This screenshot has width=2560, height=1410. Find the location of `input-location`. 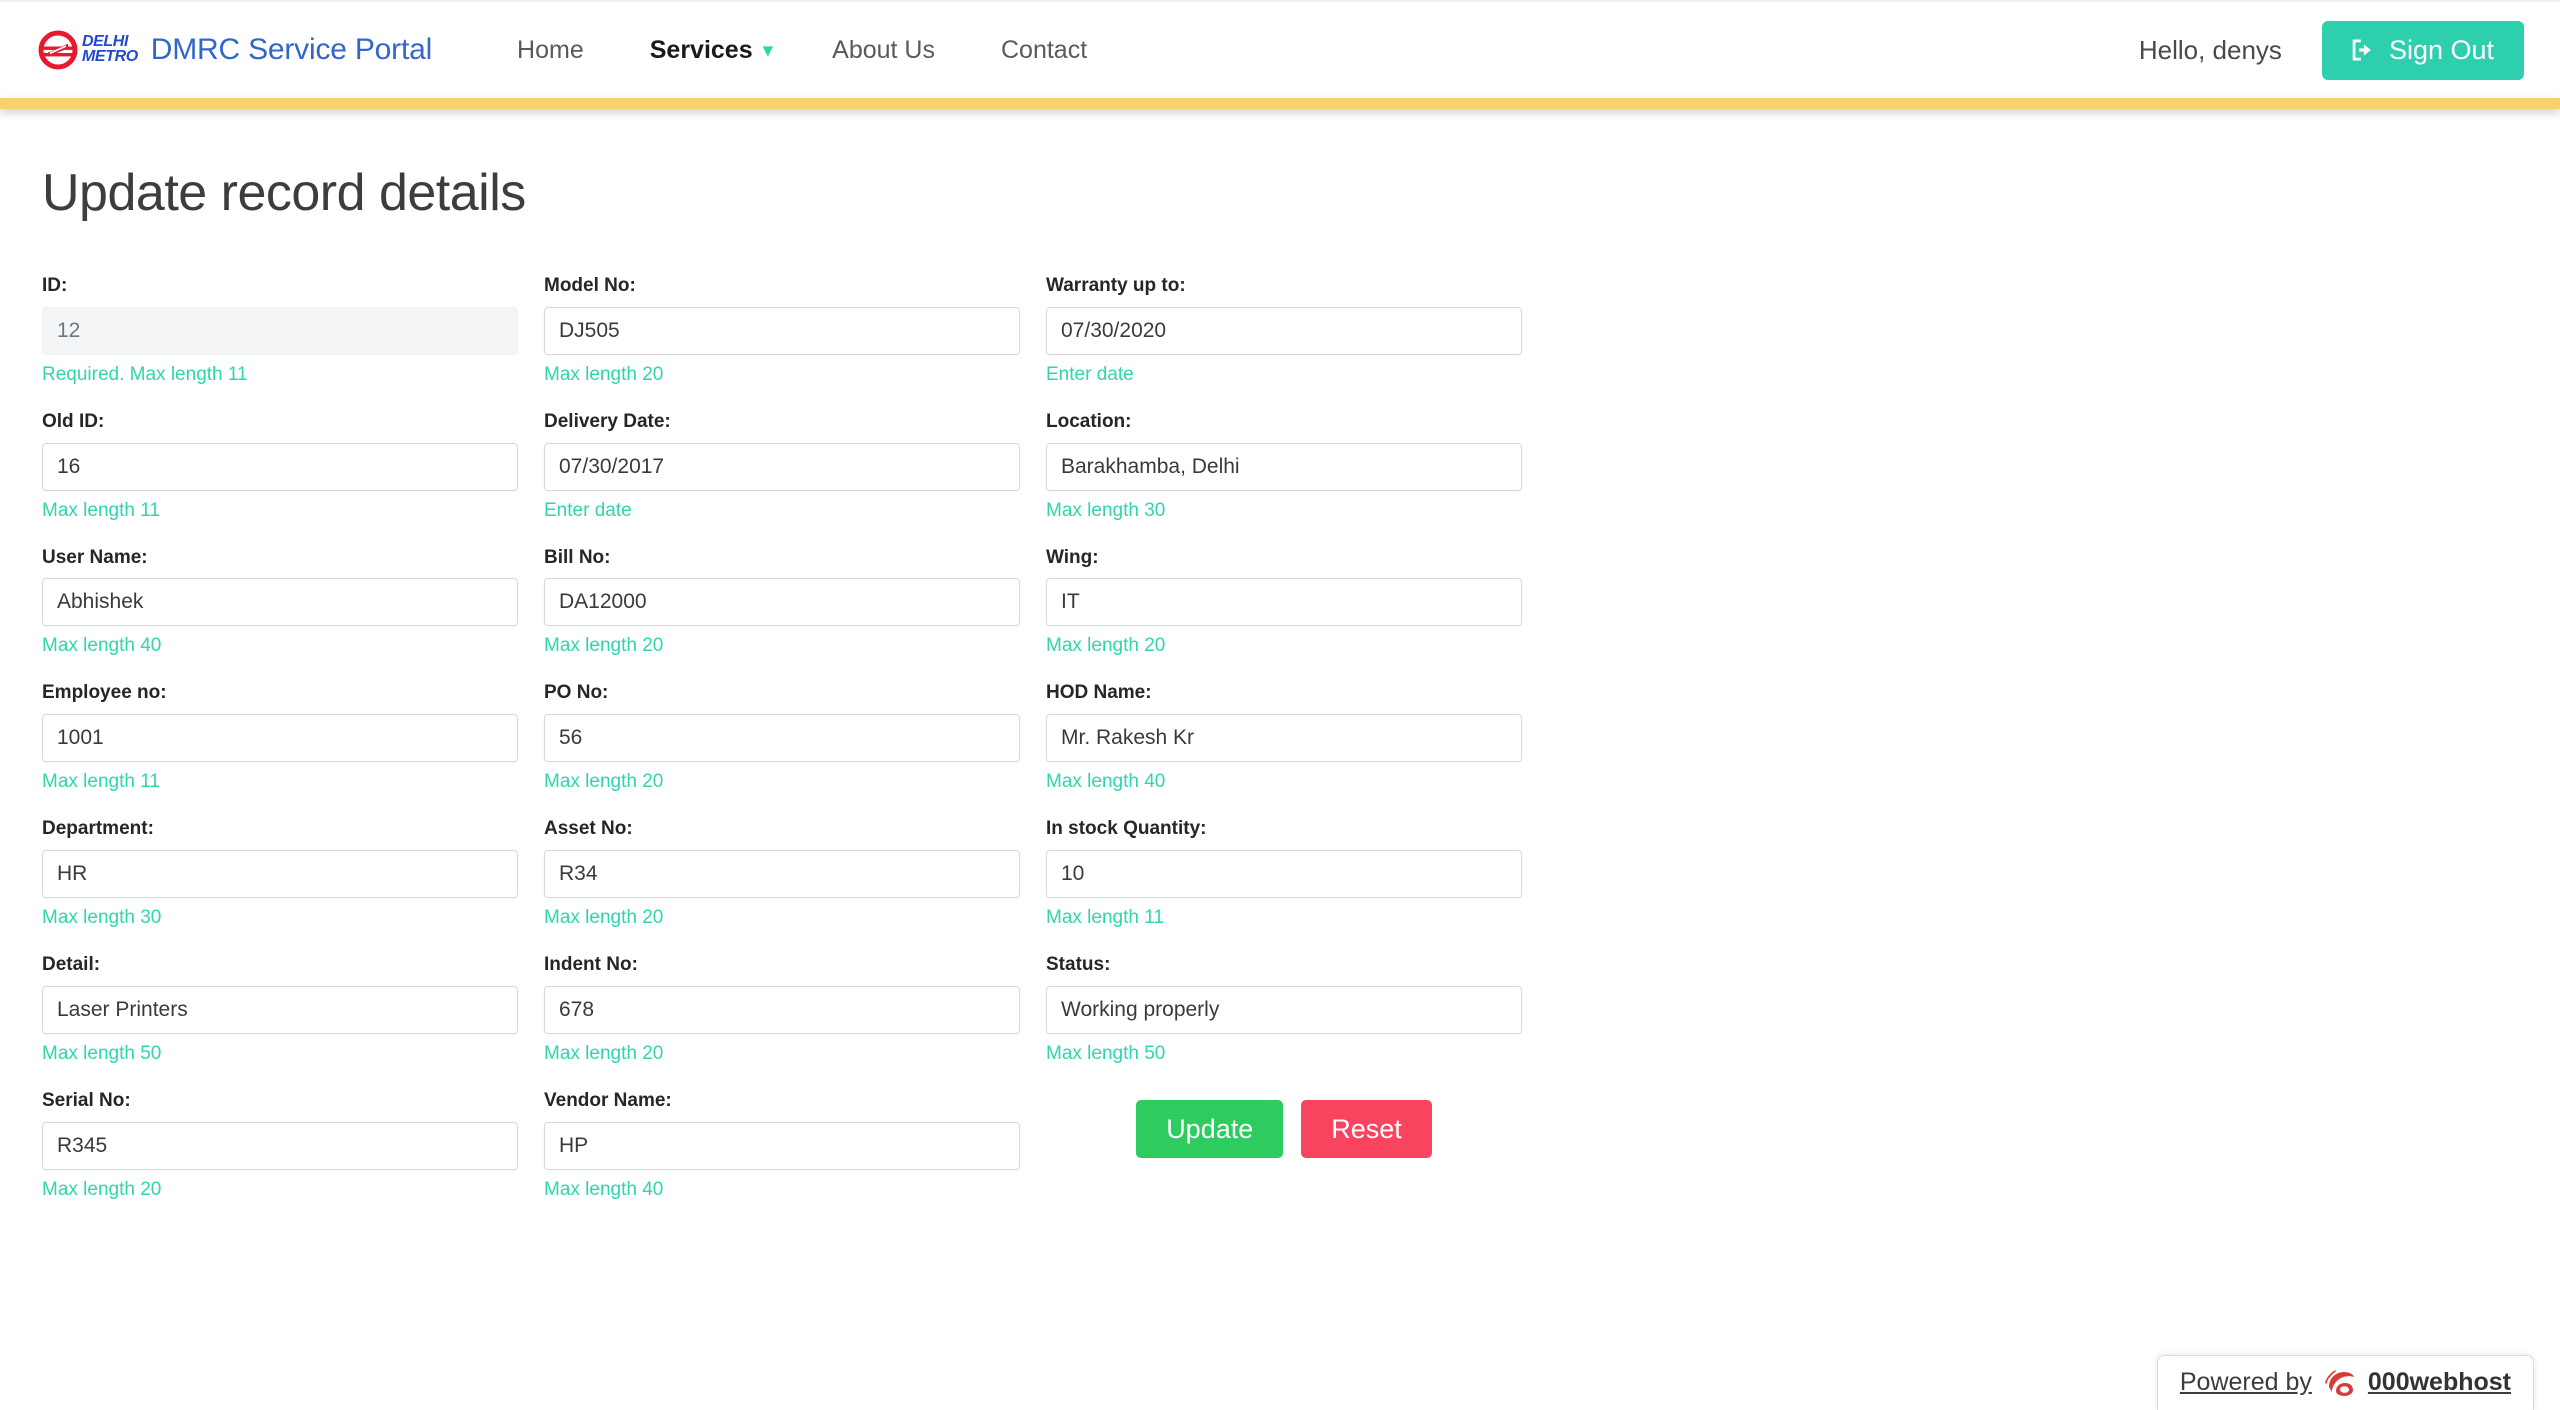

input-location is located at coordinates (1284, 466).